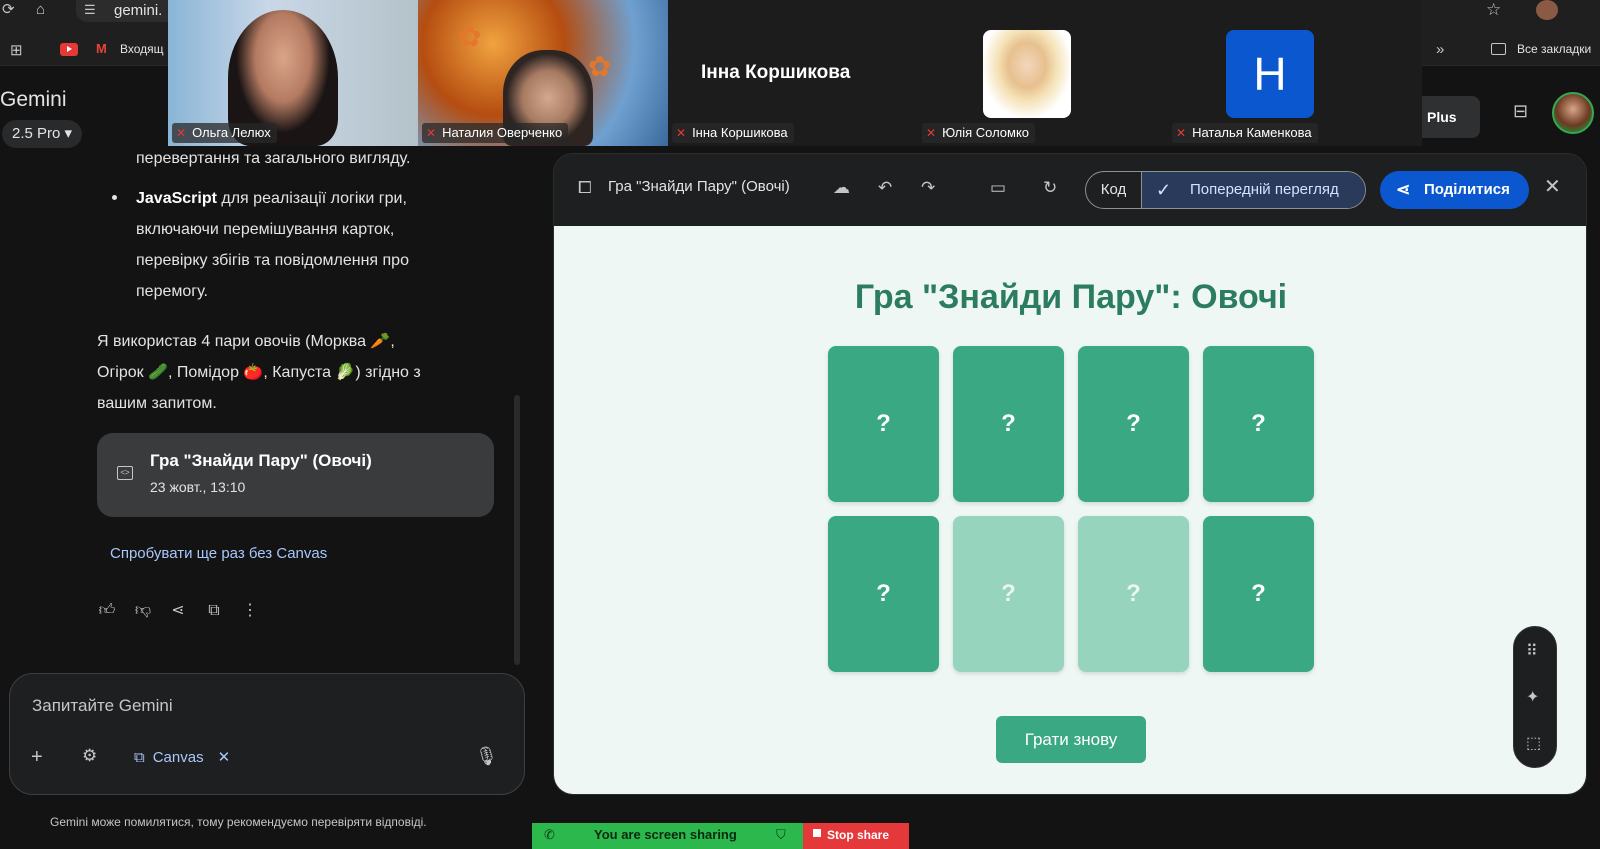  What do you see at coordinates (250, 611) in the screenshot?
I see `more-options-icon: ⋮` at bounding box center [250, 611].